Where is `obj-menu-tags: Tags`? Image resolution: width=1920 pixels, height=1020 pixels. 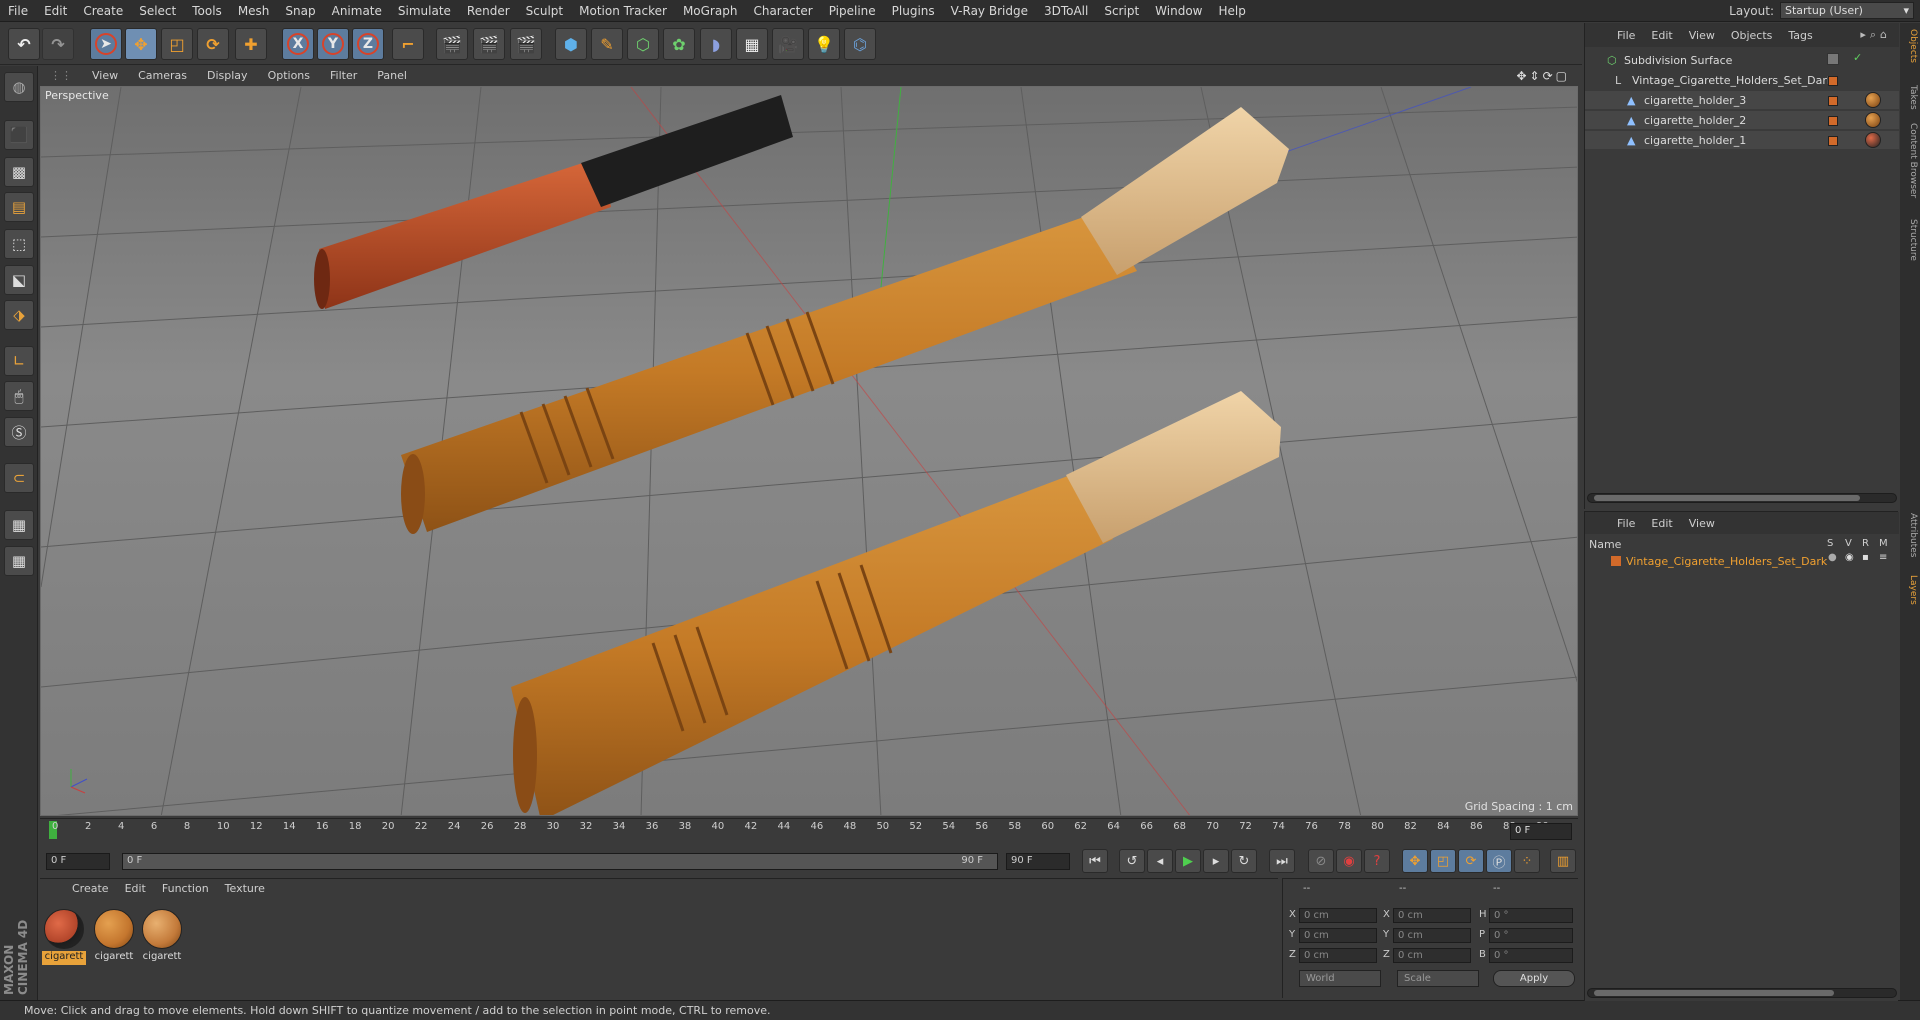 obj-menu-tags: Tags is located at coordinates (1800, 35).